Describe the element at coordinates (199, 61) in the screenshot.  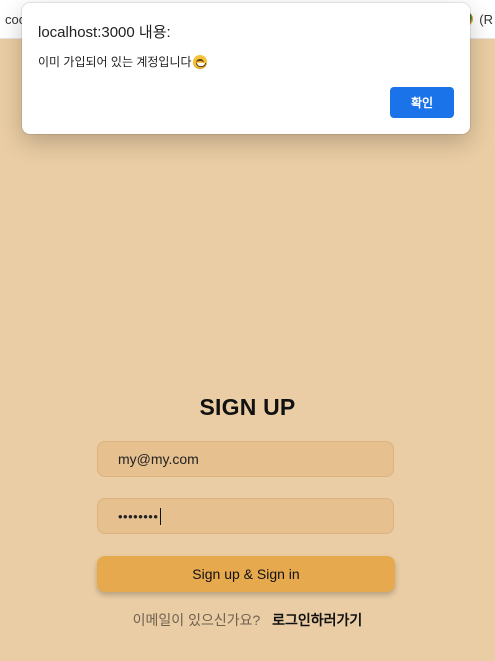
I see `grinning-sweat-emoji-icon` at that location.